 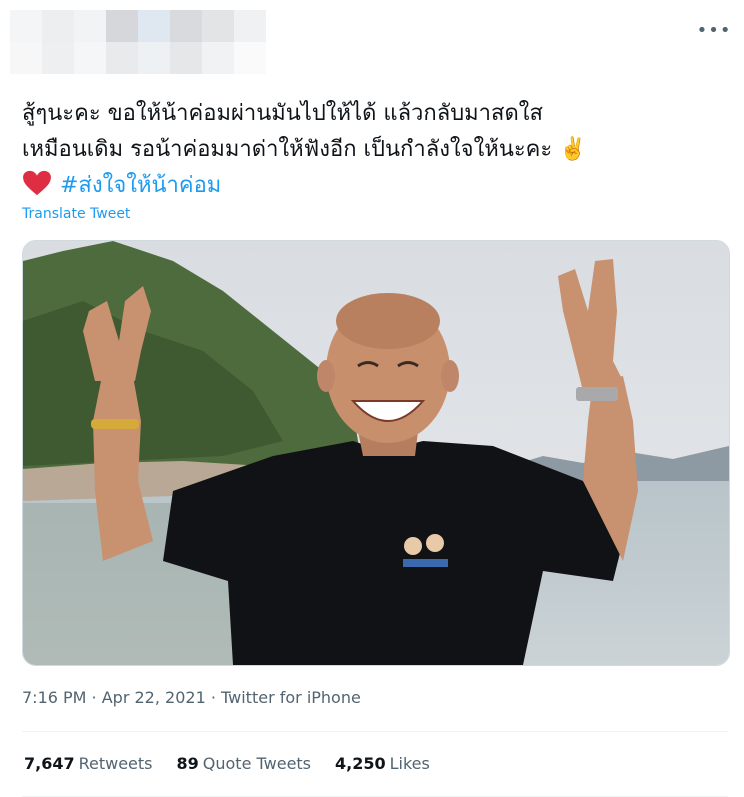 I want to click on quote-tweets-count: 89, so click(x=187, y=763).